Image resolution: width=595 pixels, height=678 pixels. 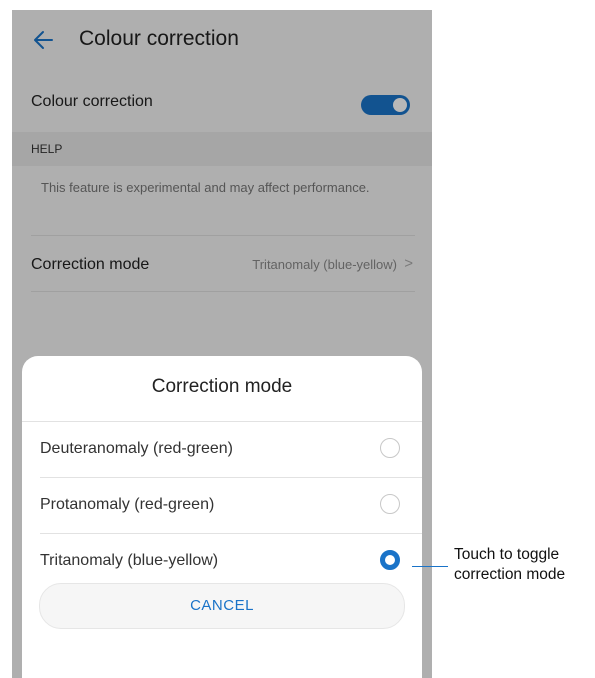 What do you see at coordinates (136, 448) in the screenshot?
I see `option-label: Deuteranomaly (red-green)` at bounding box center [136, 448].